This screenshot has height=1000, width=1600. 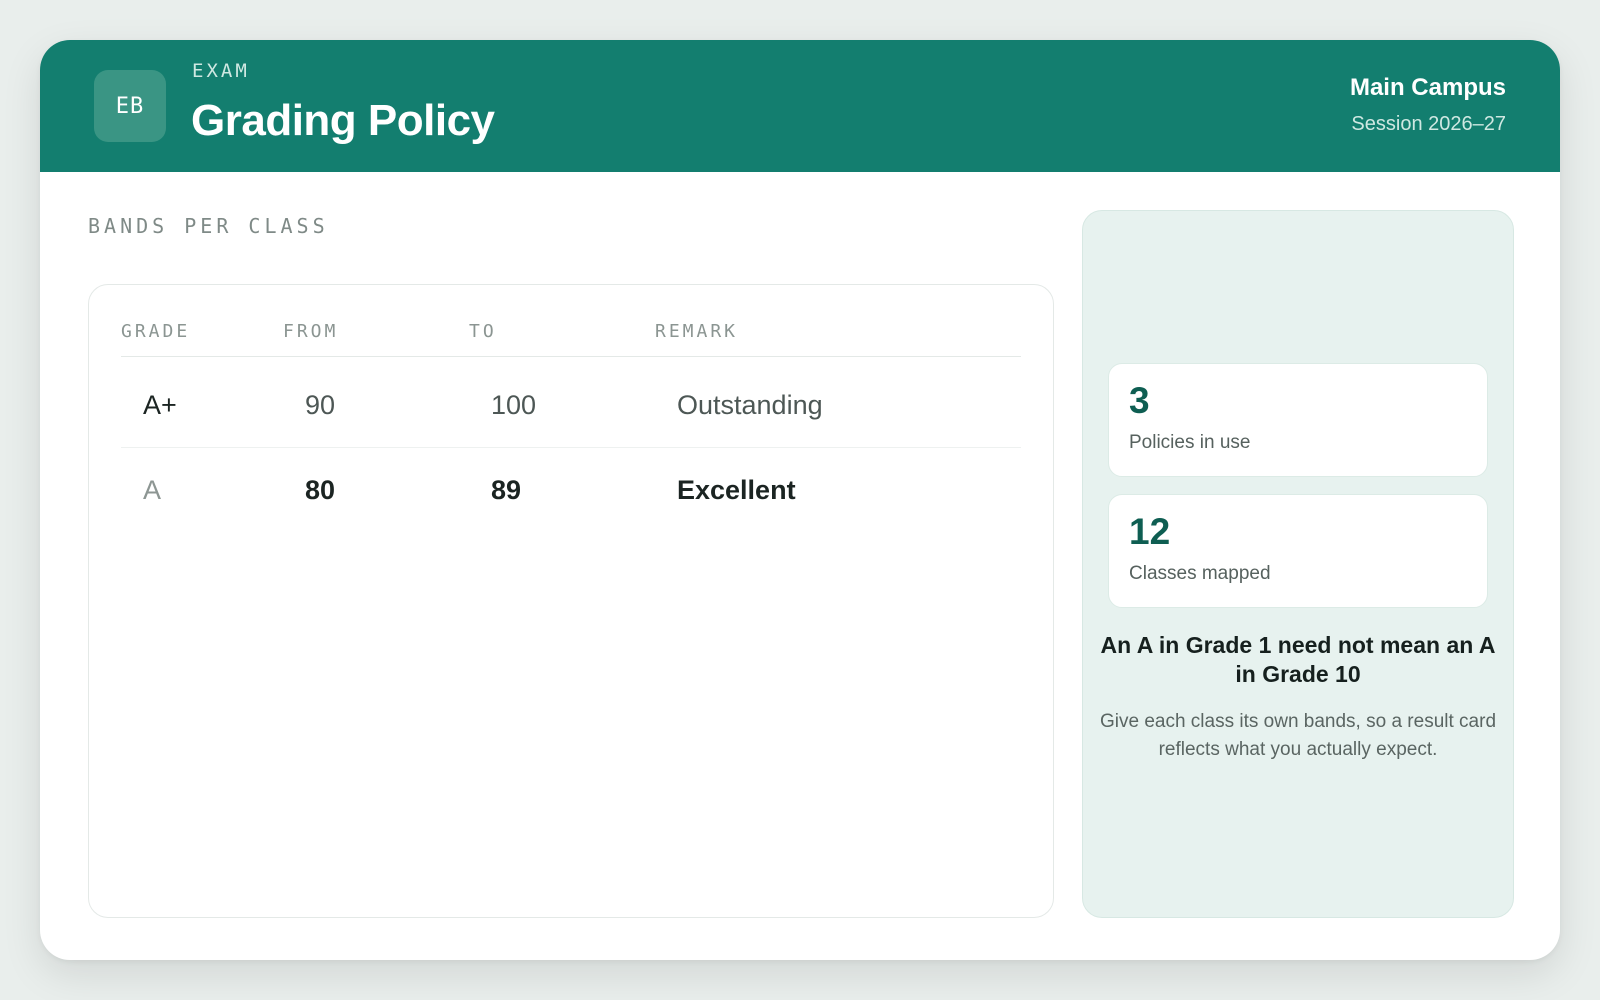 I want to click on column-header-from: FROM, so click(x=311, y=331).